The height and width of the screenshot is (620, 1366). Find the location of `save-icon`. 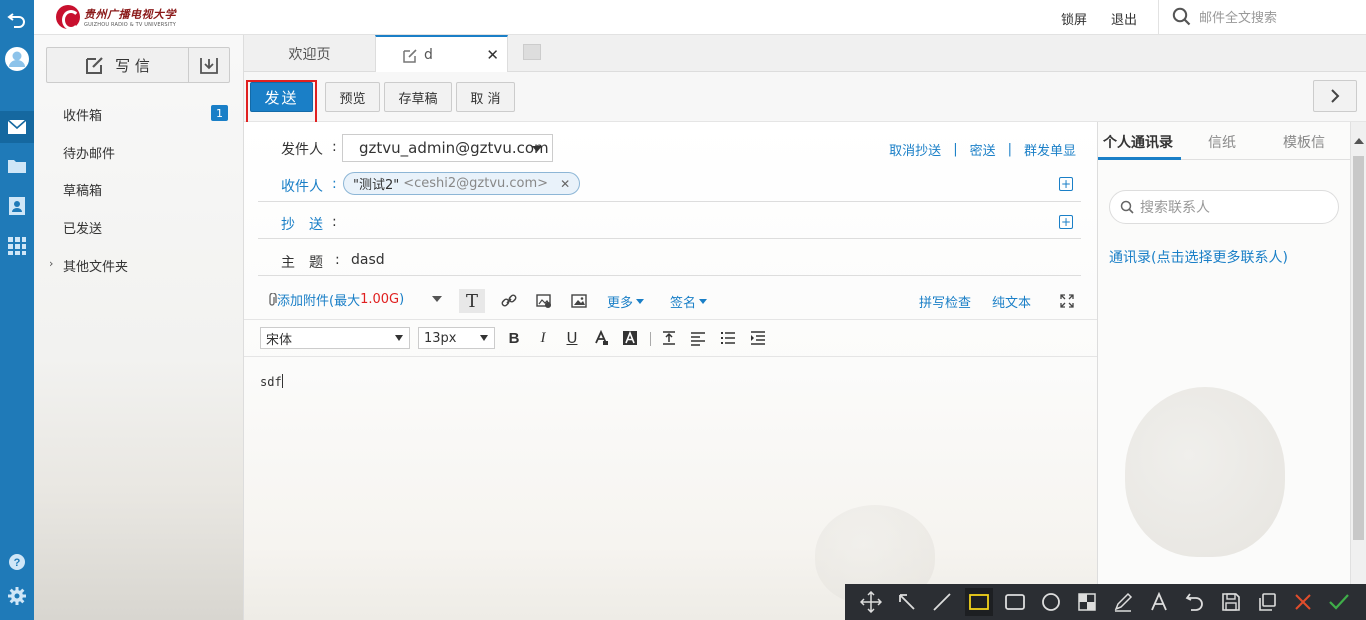

save-icon is located at coordinates (1231, 602).